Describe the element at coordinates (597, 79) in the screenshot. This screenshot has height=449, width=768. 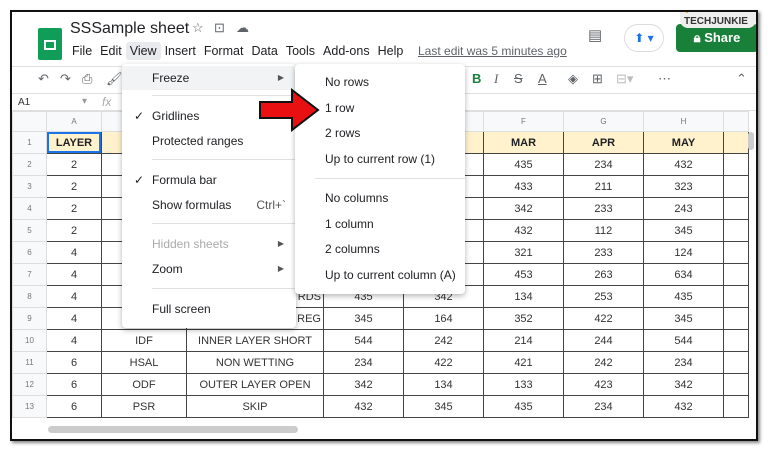
I see `borders-icon: ⊞` at that location.